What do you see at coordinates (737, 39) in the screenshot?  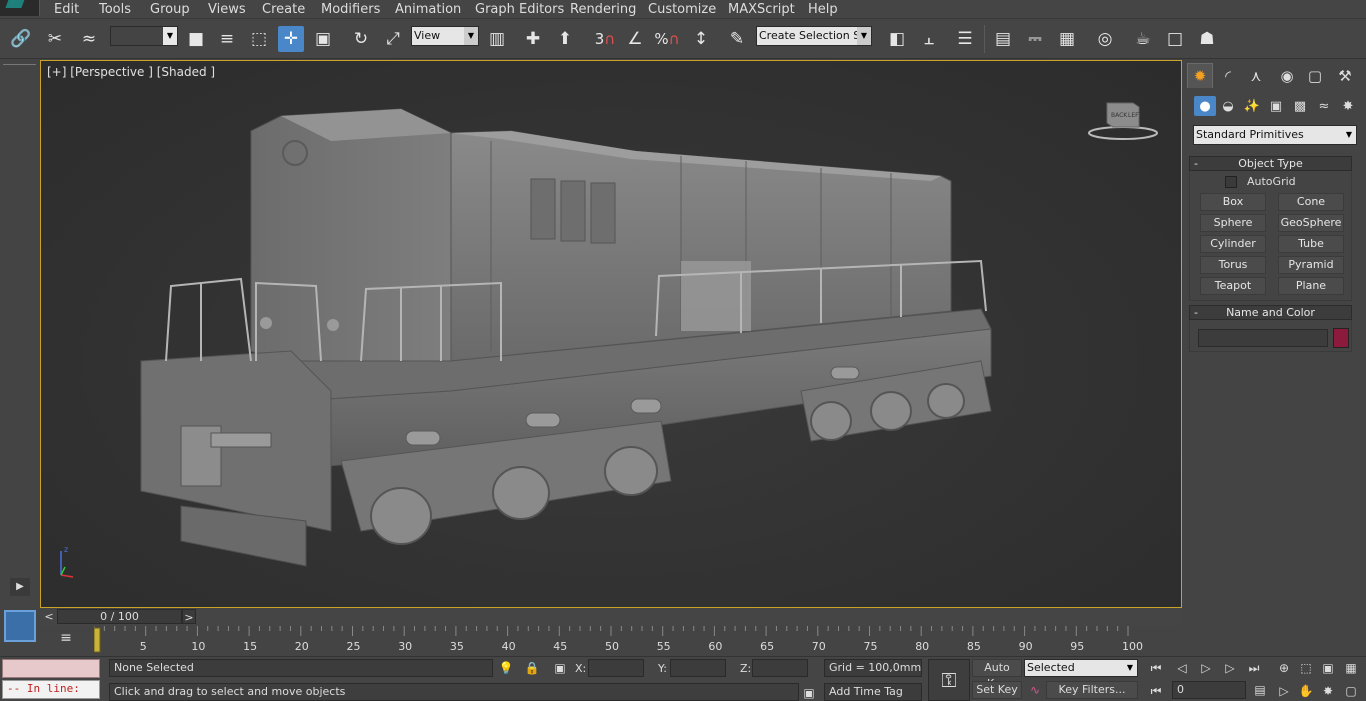 I see `edit-named-selections-icon: ✎` at bounding box center [737, 39].